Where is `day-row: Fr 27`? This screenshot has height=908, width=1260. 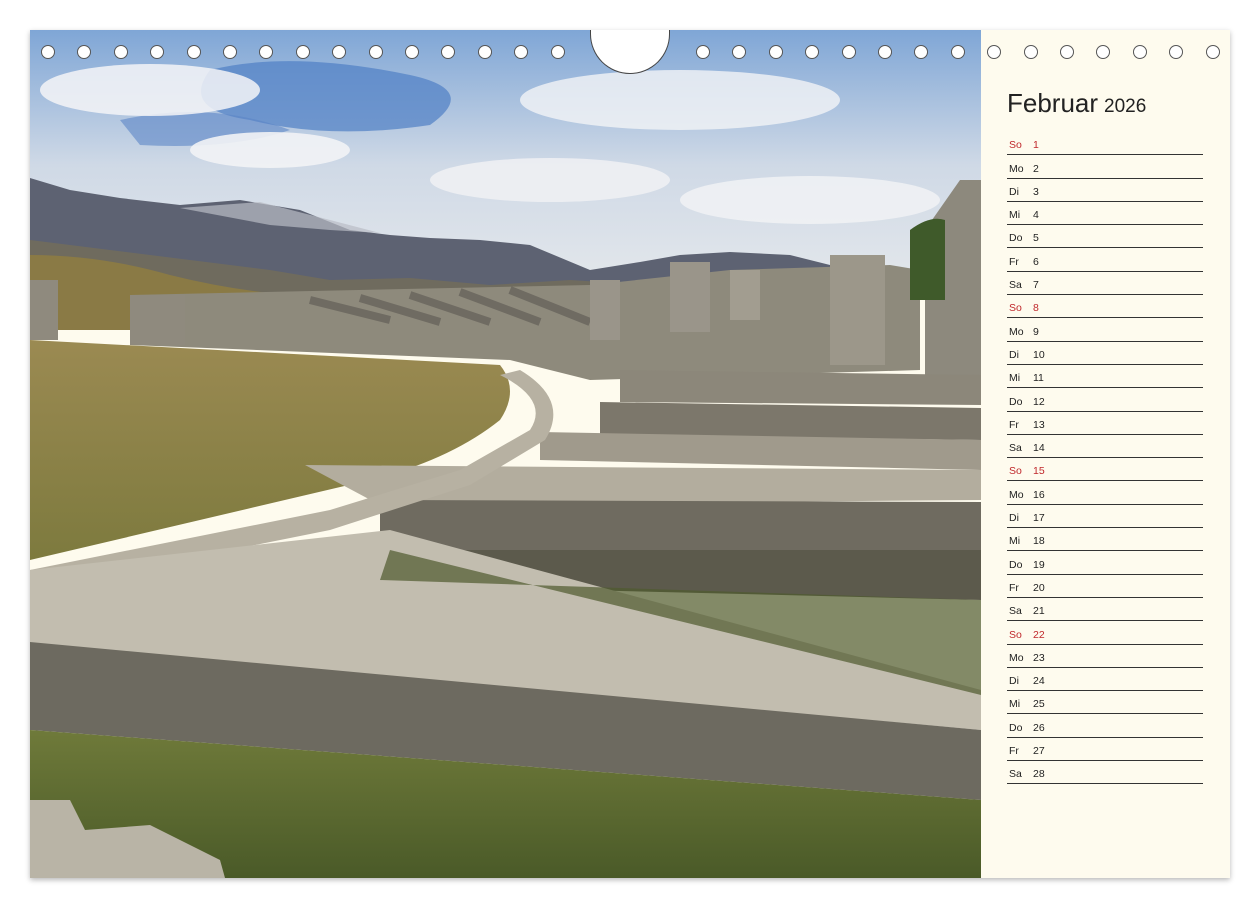
day-row: Fr 27 is located at coordinates (1105, 750).